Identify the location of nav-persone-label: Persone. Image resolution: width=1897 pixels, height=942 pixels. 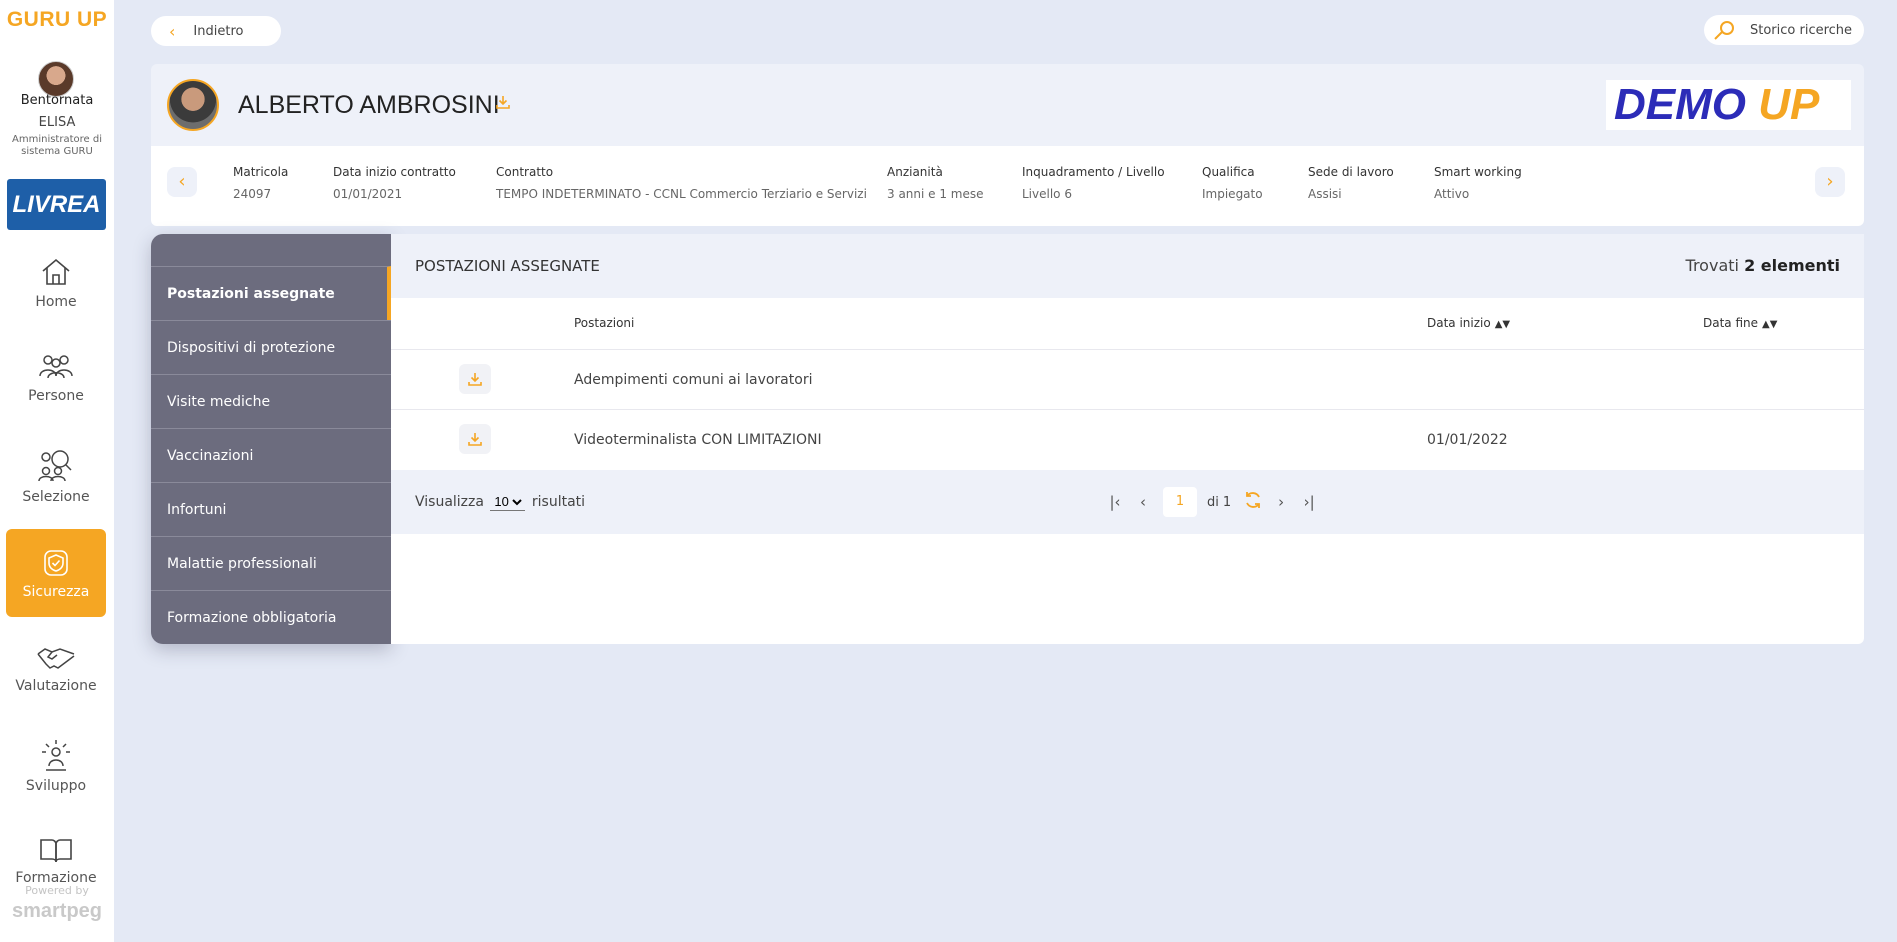
(56, 396).